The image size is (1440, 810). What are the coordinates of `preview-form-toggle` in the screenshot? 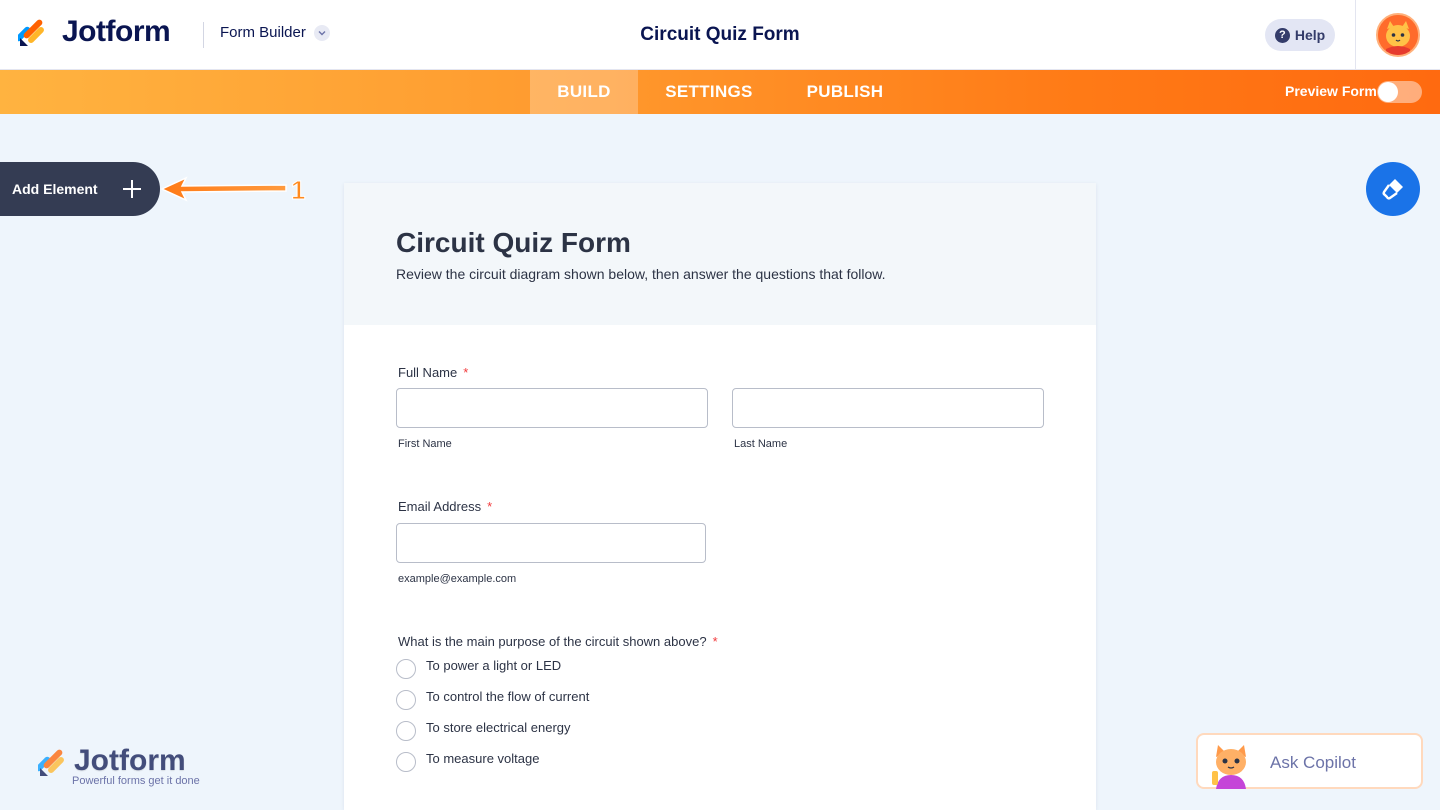 It's located at (1399, 92).